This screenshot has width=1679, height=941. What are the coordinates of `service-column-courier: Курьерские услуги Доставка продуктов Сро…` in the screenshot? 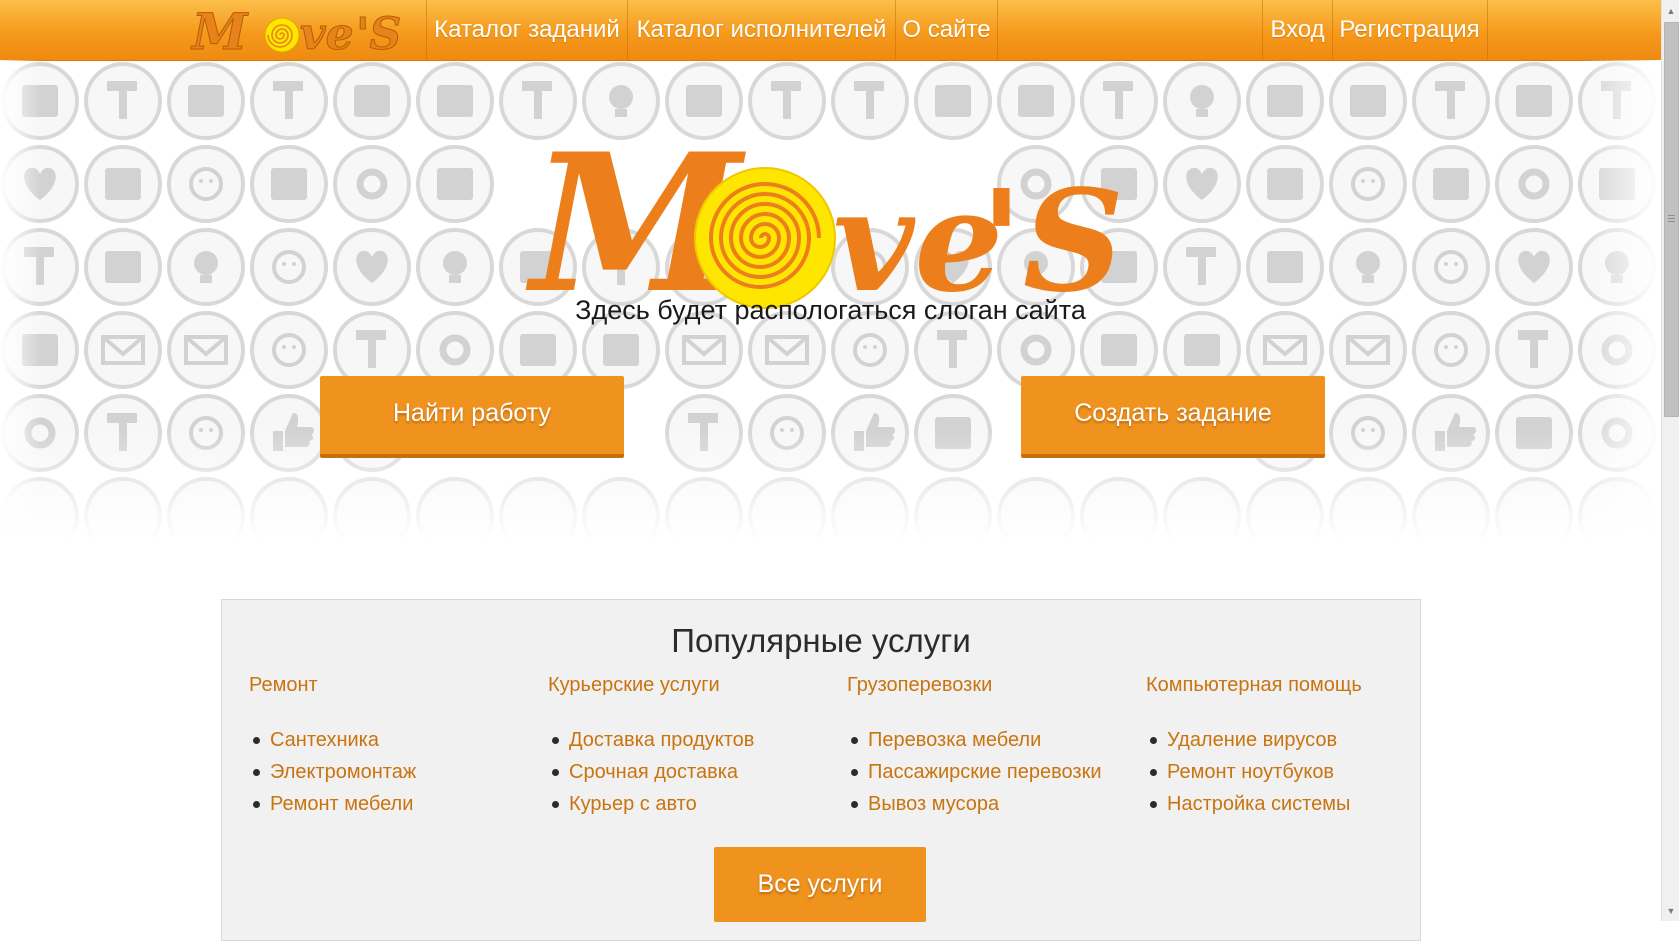 It's located at (693, 747).